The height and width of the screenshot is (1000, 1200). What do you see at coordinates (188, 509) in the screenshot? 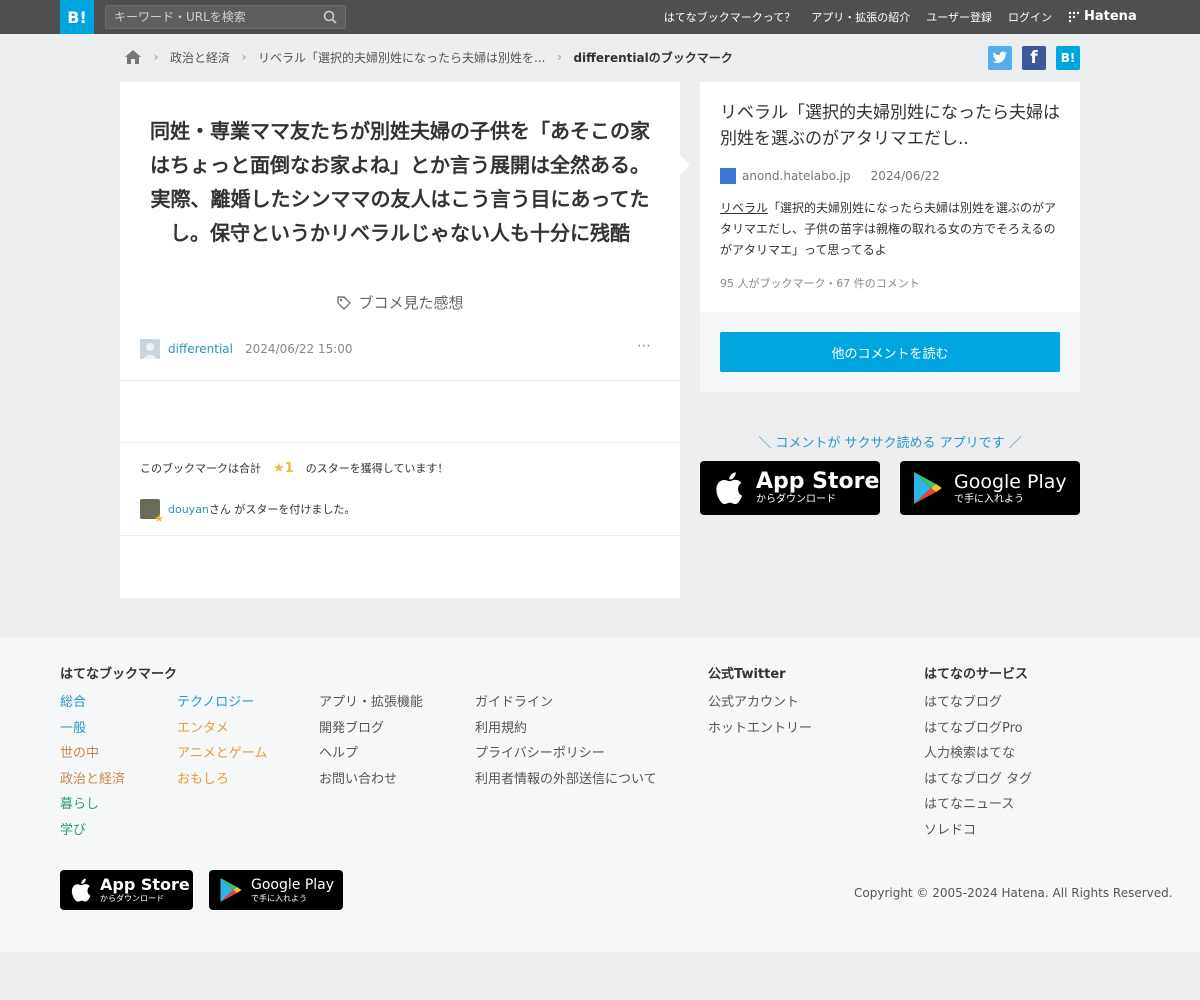
I see `star-giver-link: douyan` at bounding box center [188, 509].